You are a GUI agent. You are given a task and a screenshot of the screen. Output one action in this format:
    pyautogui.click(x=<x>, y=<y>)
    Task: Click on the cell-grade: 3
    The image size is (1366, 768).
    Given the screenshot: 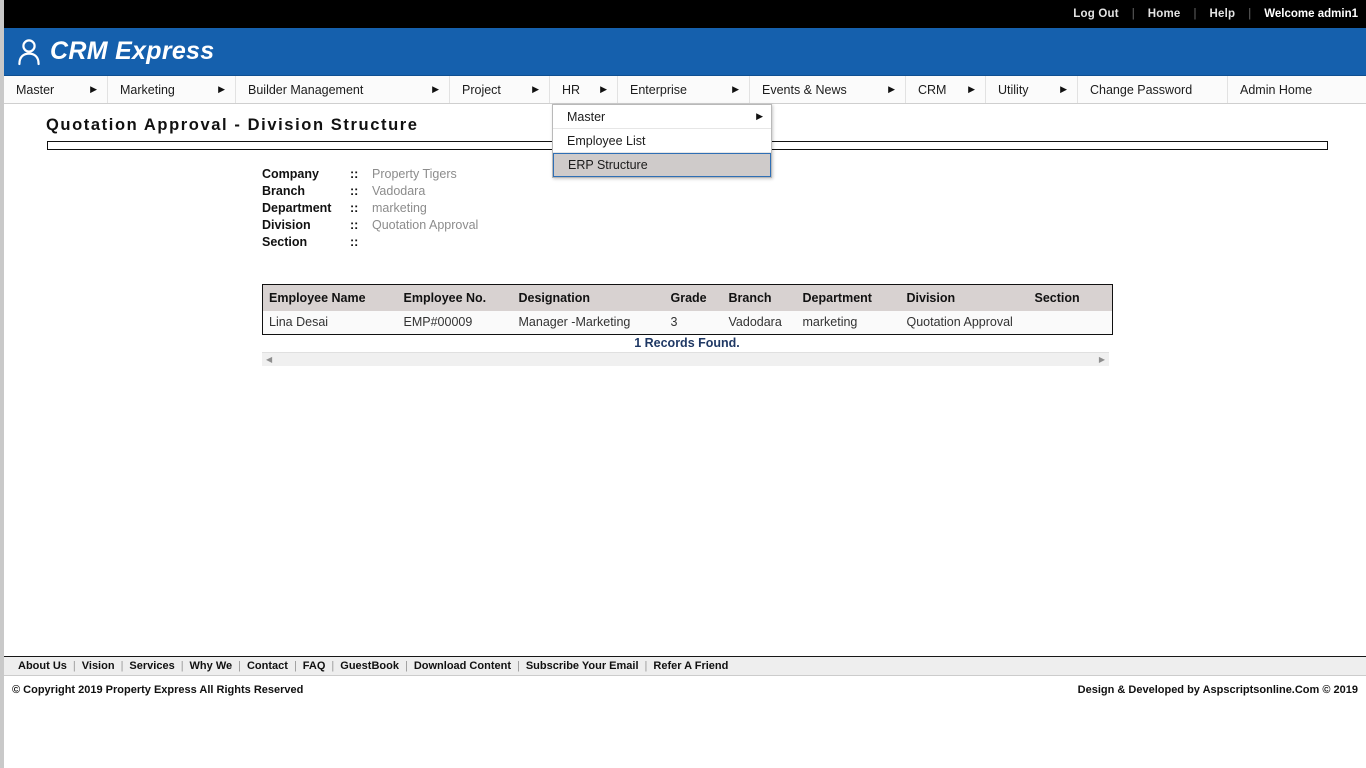 What is the action you would take?
    pyautogui.click(x=693, y=322)
    